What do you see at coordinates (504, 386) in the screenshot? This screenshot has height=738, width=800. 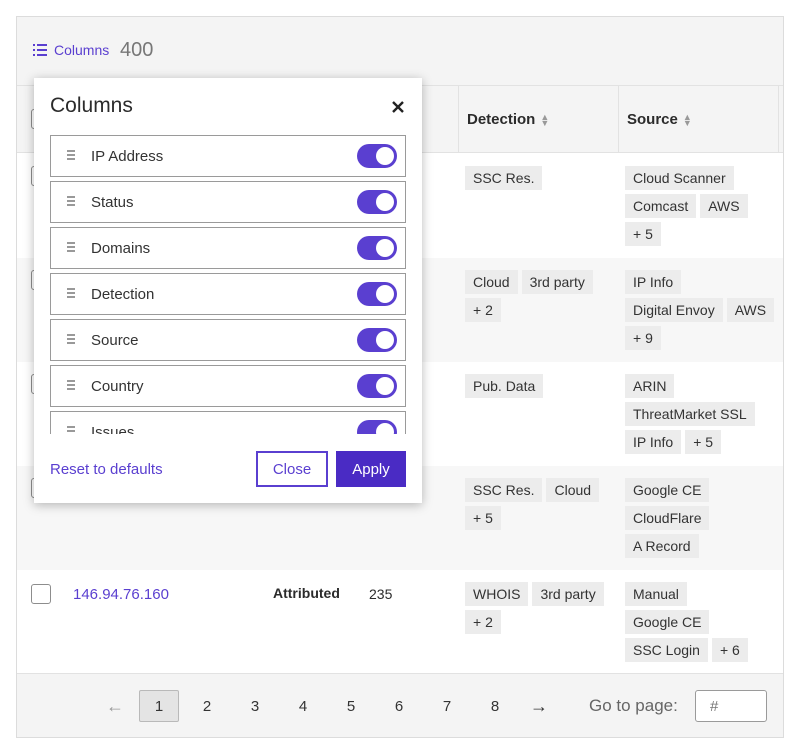 I see `detection-tag: Pub. Data` at bounding box center [504, 386].